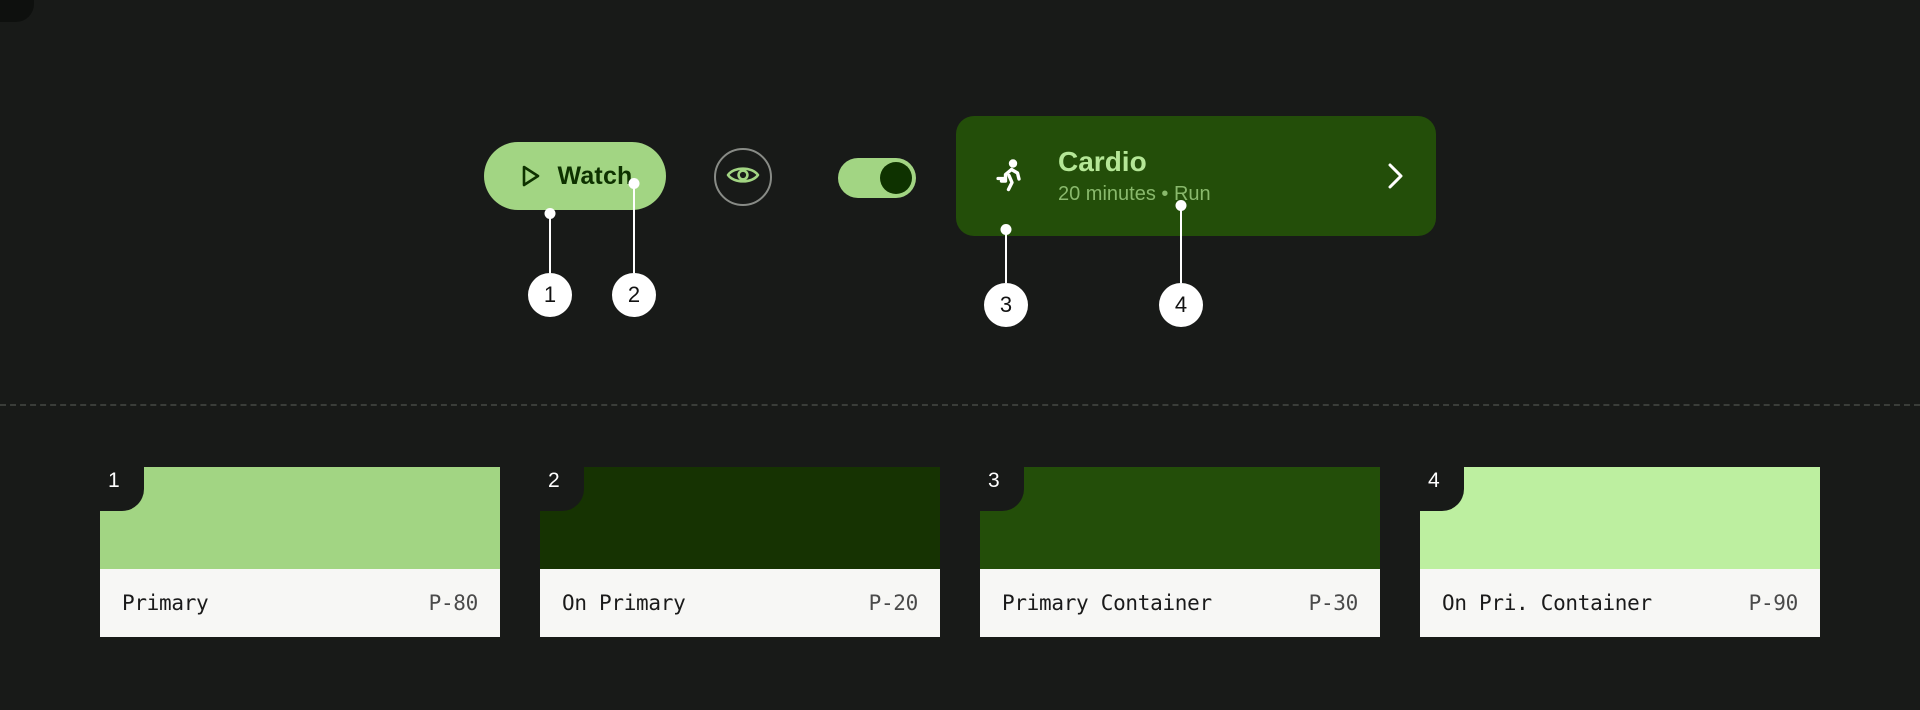 This screenshot has width=1920, height=710. What do you see at coordinates (634, 295) in the screenshot?
I see `callout-2-badge: 2` at bounding box center [634, 295].